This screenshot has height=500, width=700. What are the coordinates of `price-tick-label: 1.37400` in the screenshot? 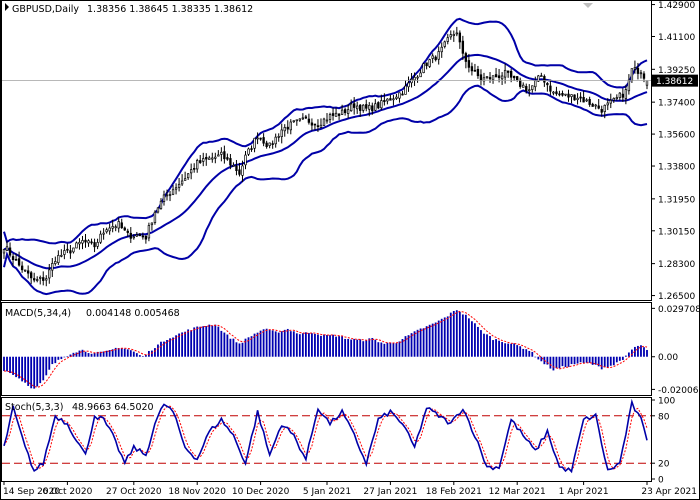 It's located at (676, 104).